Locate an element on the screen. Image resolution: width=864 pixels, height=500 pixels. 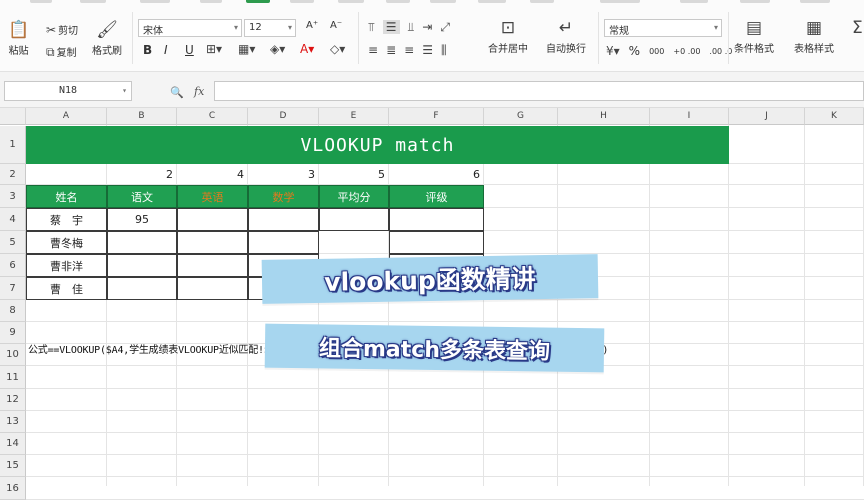
table-header-cell: 英语 is located at coordinates (212, 196).